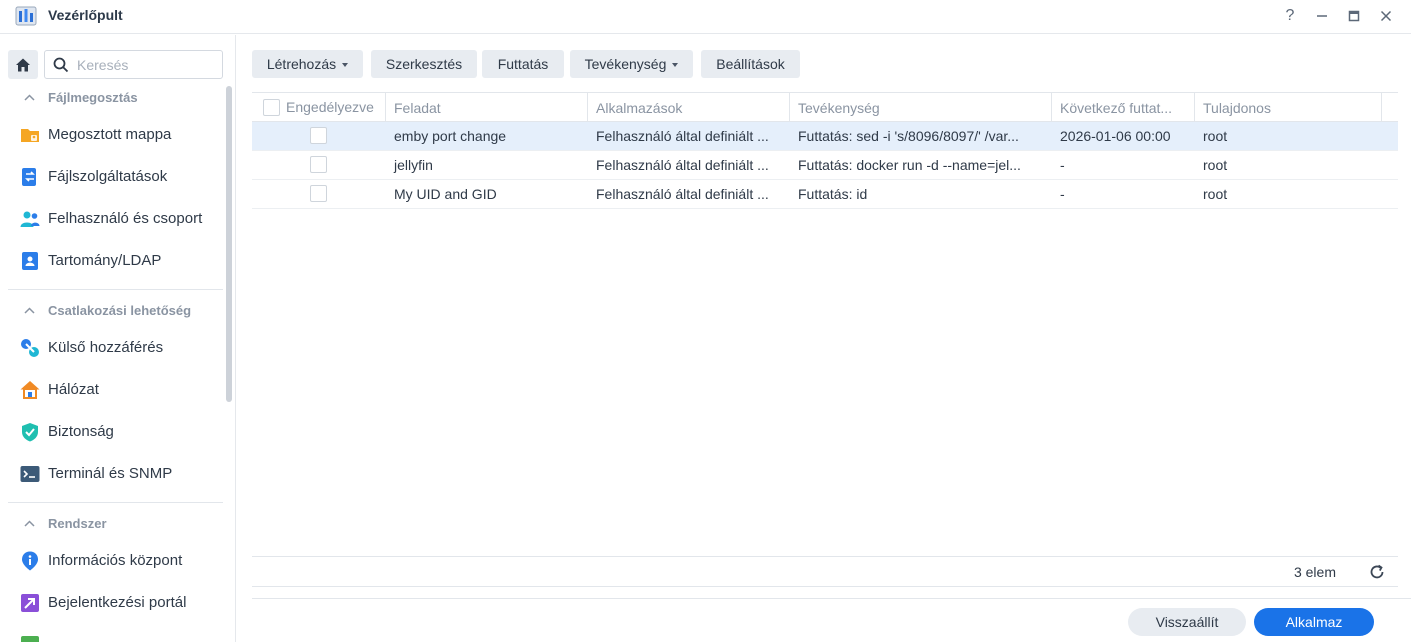 Image resolution: width=1411 pixels, height=642 pixels. What do you see at coordinates (30, 639) in the screenshot?
I see `green-app-icon` at bounding box center [30, 639].